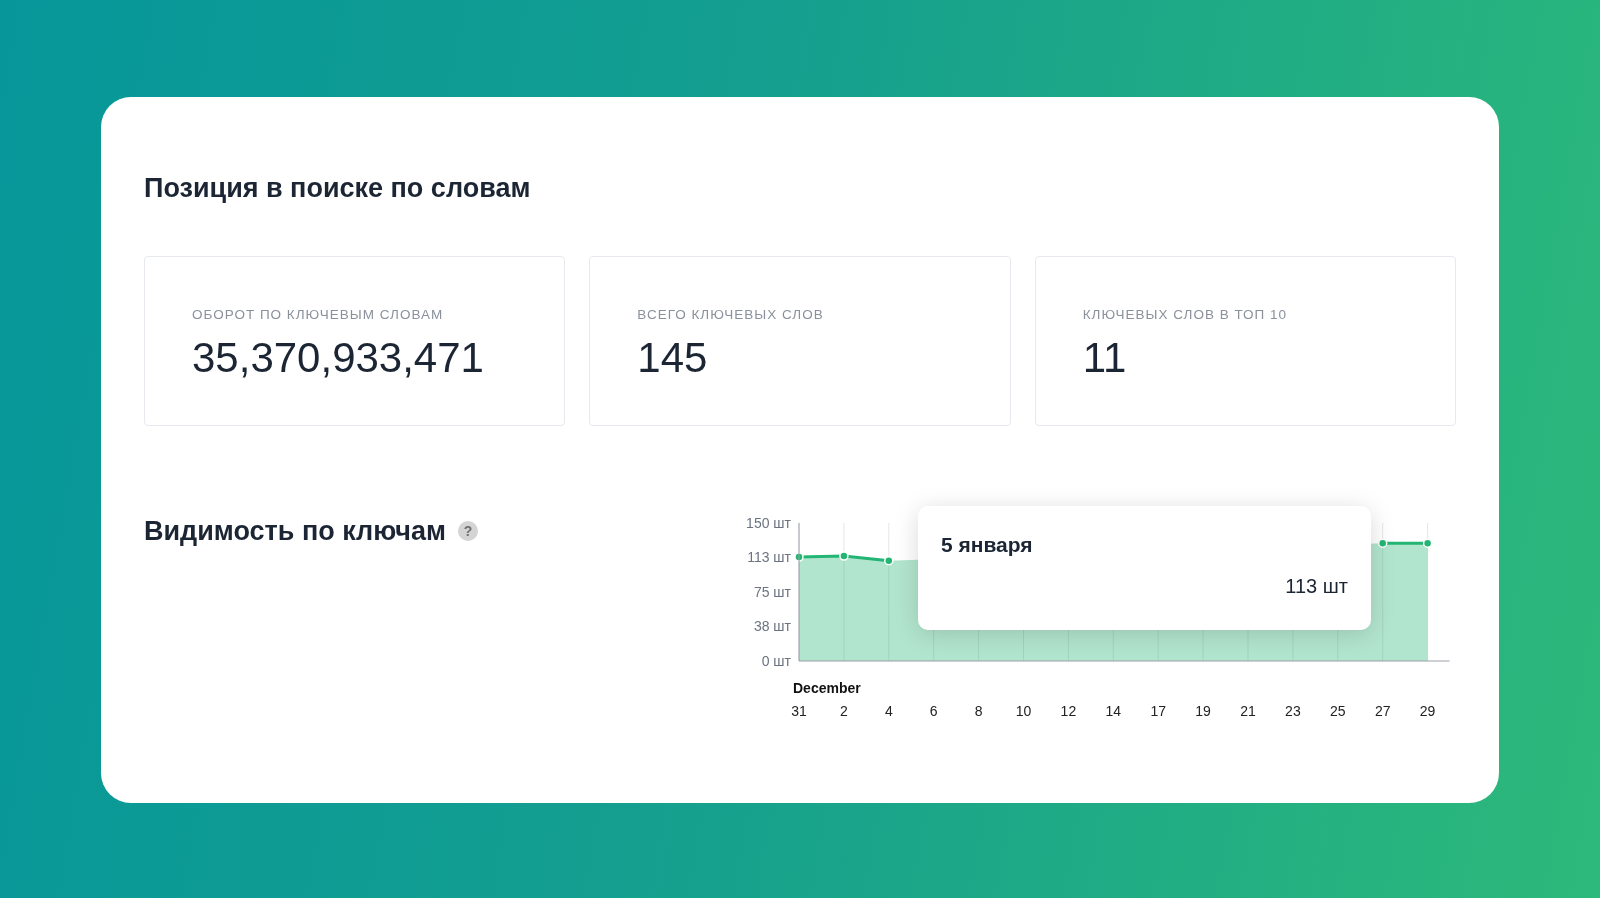 Image resolution: width=1600 pixels, height=898 pixels. What do you see at coordinates (799, 711) in the screenshot?
I see `x-tick-label: 31` at bounding box center [799, 711].